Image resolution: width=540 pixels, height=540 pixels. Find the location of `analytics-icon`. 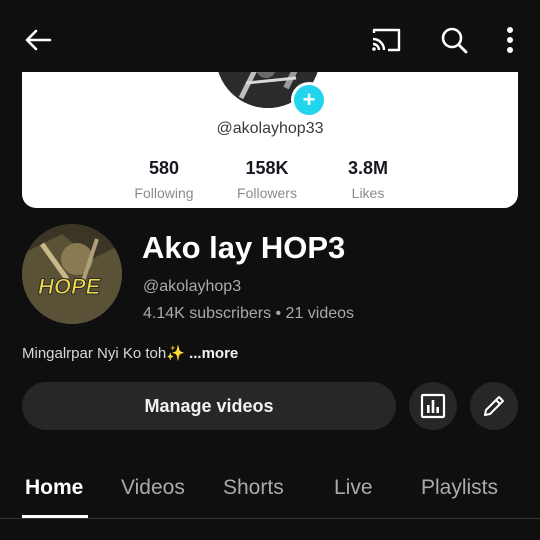

analytics-icon is located at coordinates (433, 406).